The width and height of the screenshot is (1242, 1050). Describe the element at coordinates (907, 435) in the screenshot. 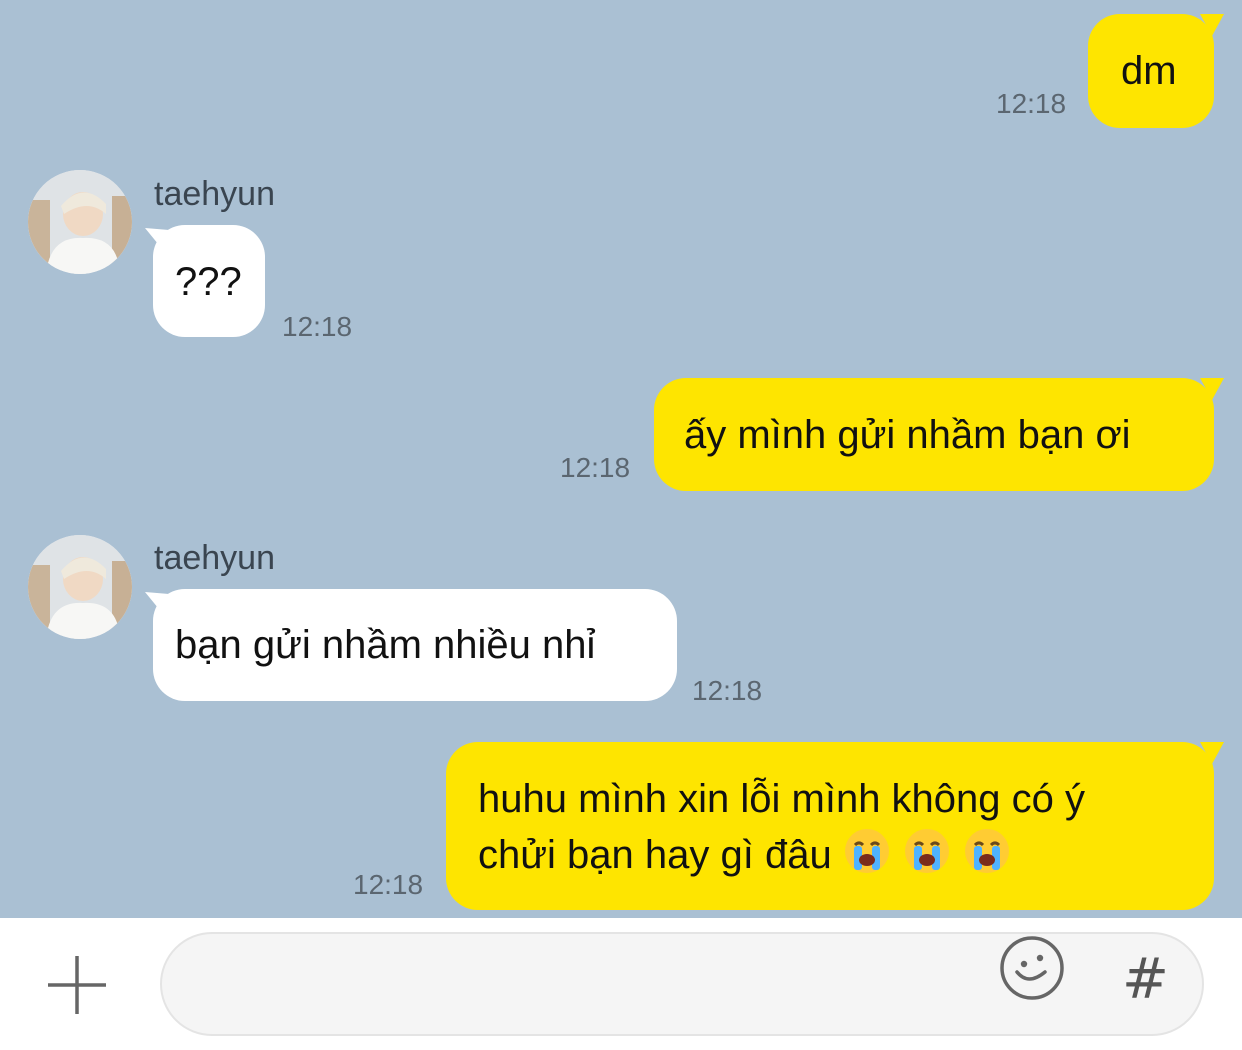

I see `message-text: ấy mình gửi nhầm bạn ơi` at that location.